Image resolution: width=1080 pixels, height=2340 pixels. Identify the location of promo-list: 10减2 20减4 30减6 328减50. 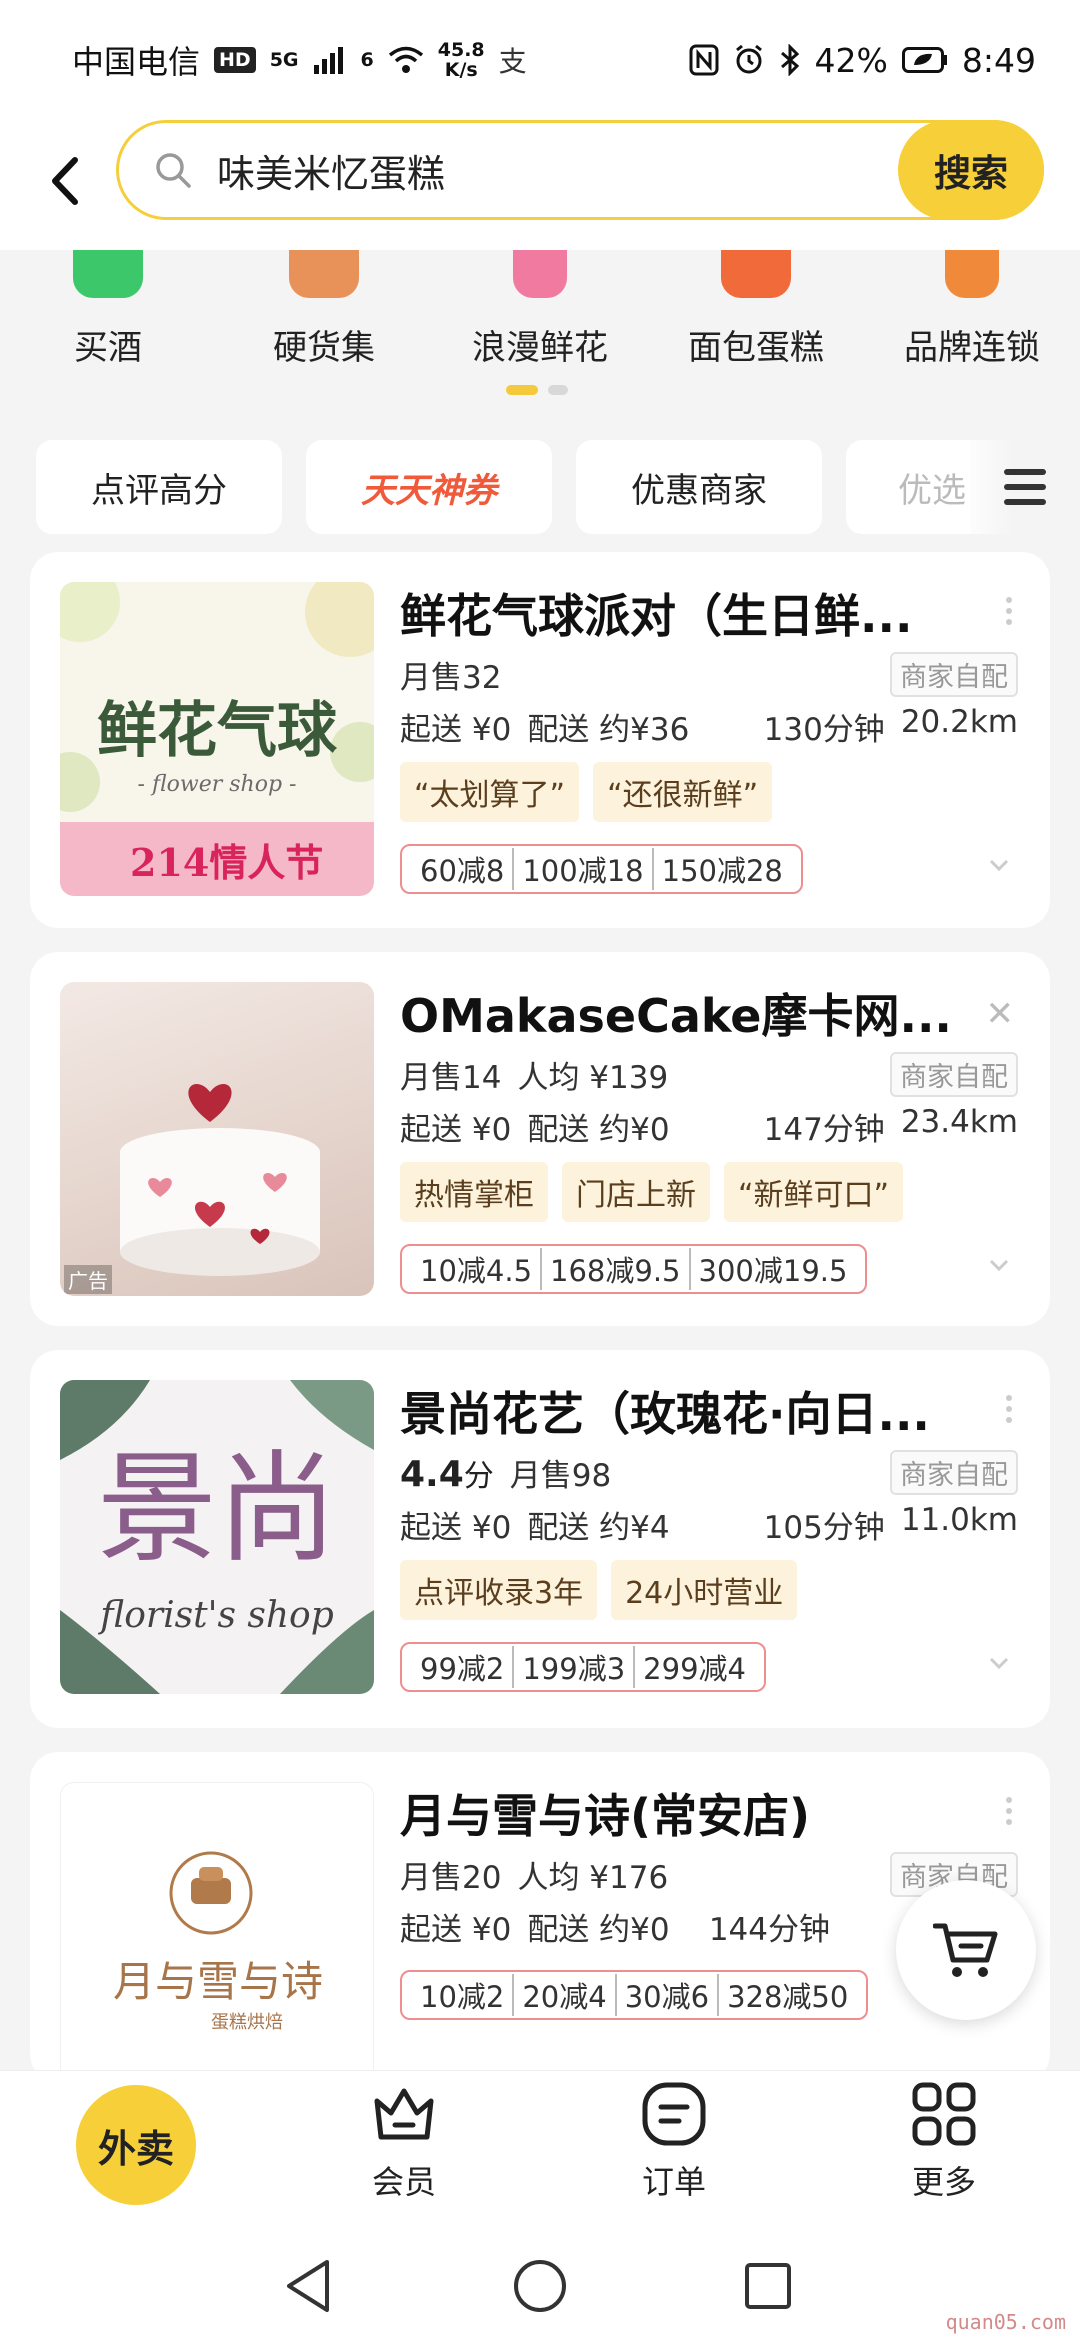
(634, 1995).